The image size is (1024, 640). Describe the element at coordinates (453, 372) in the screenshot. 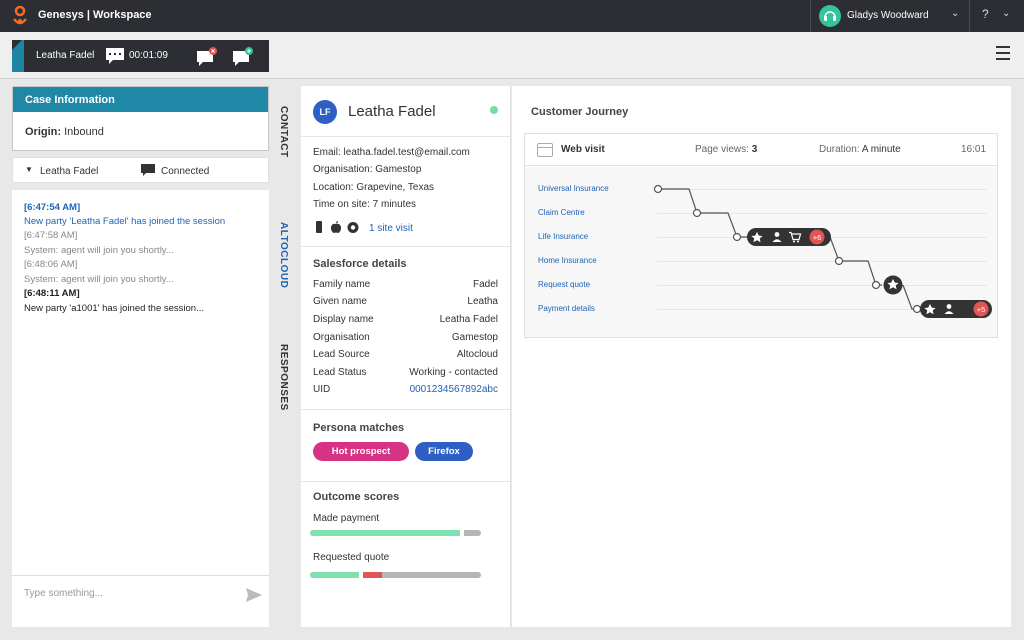

I see `sf-value: Working - contacted` at that location.